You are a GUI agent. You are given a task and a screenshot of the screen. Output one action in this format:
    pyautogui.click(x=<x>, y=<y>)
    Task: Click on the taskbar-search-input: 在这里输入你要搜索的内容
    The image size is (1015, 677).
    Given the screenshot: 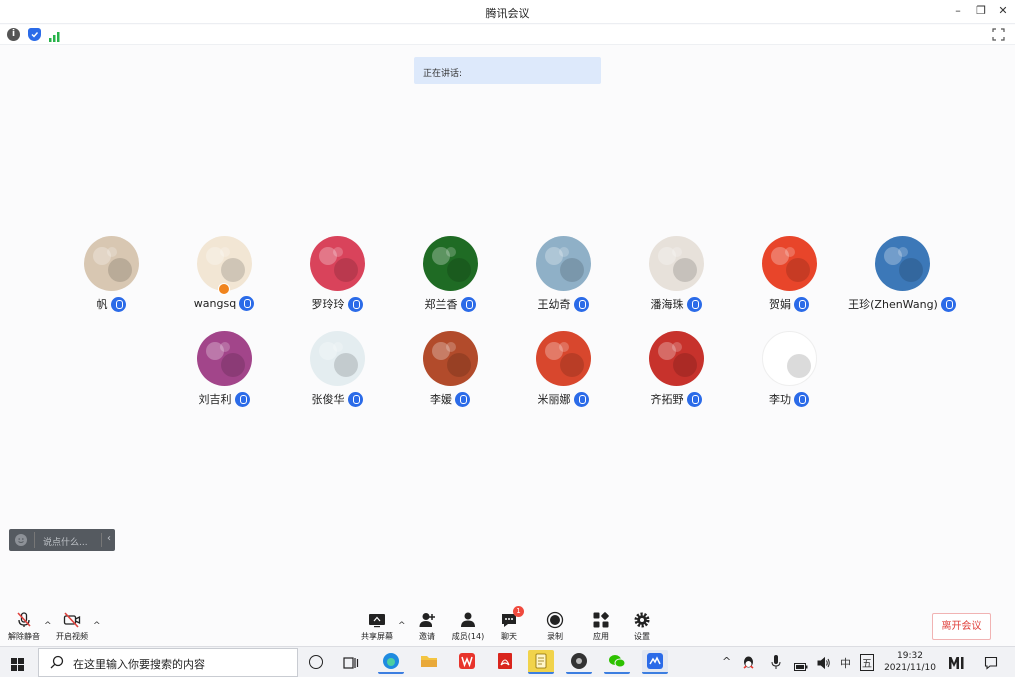 What is the action you would take?
    pyautogui.click(x=168, y=662)
    